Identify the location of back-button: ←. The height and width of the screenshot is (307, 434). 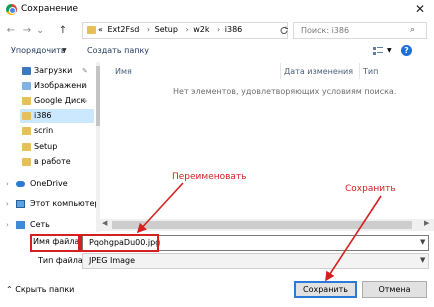
(11, 31).